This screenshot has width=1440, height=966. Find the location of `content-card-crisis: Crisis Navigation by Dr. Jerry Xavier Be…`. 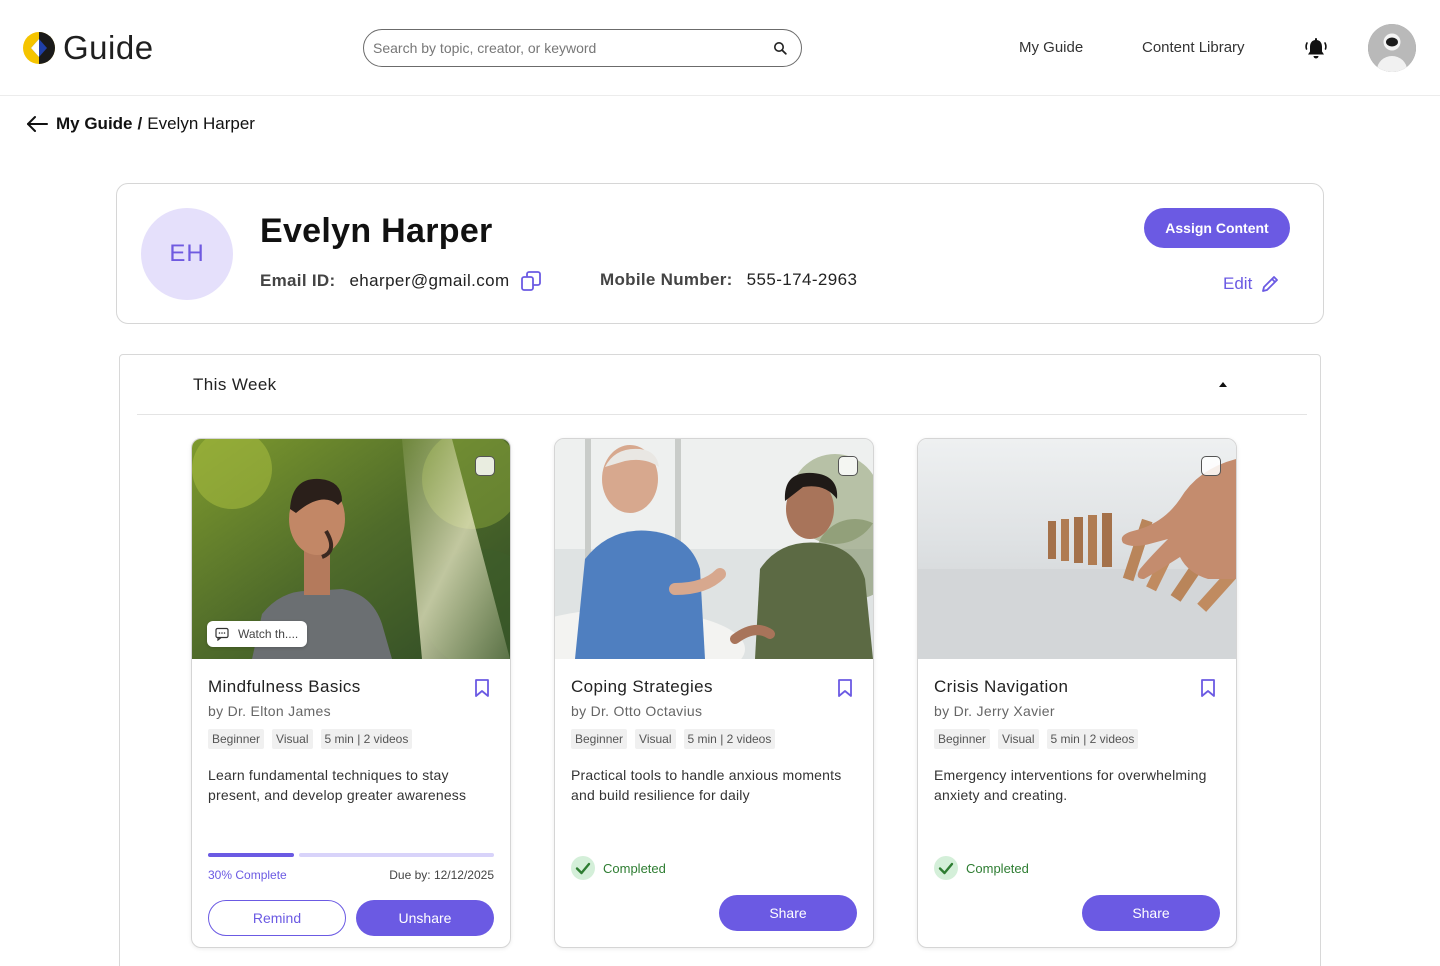

content-card-crisis: Crisis Navigation by Dr. Jerry Xavier Be… is located at coordinates (1077, 693).